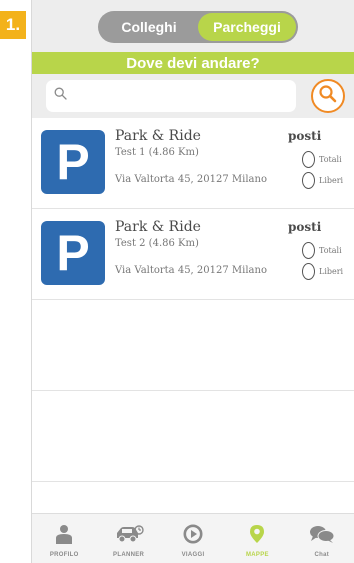  I want to click on segment-colleghi: Colleghi, so click(149, 27).